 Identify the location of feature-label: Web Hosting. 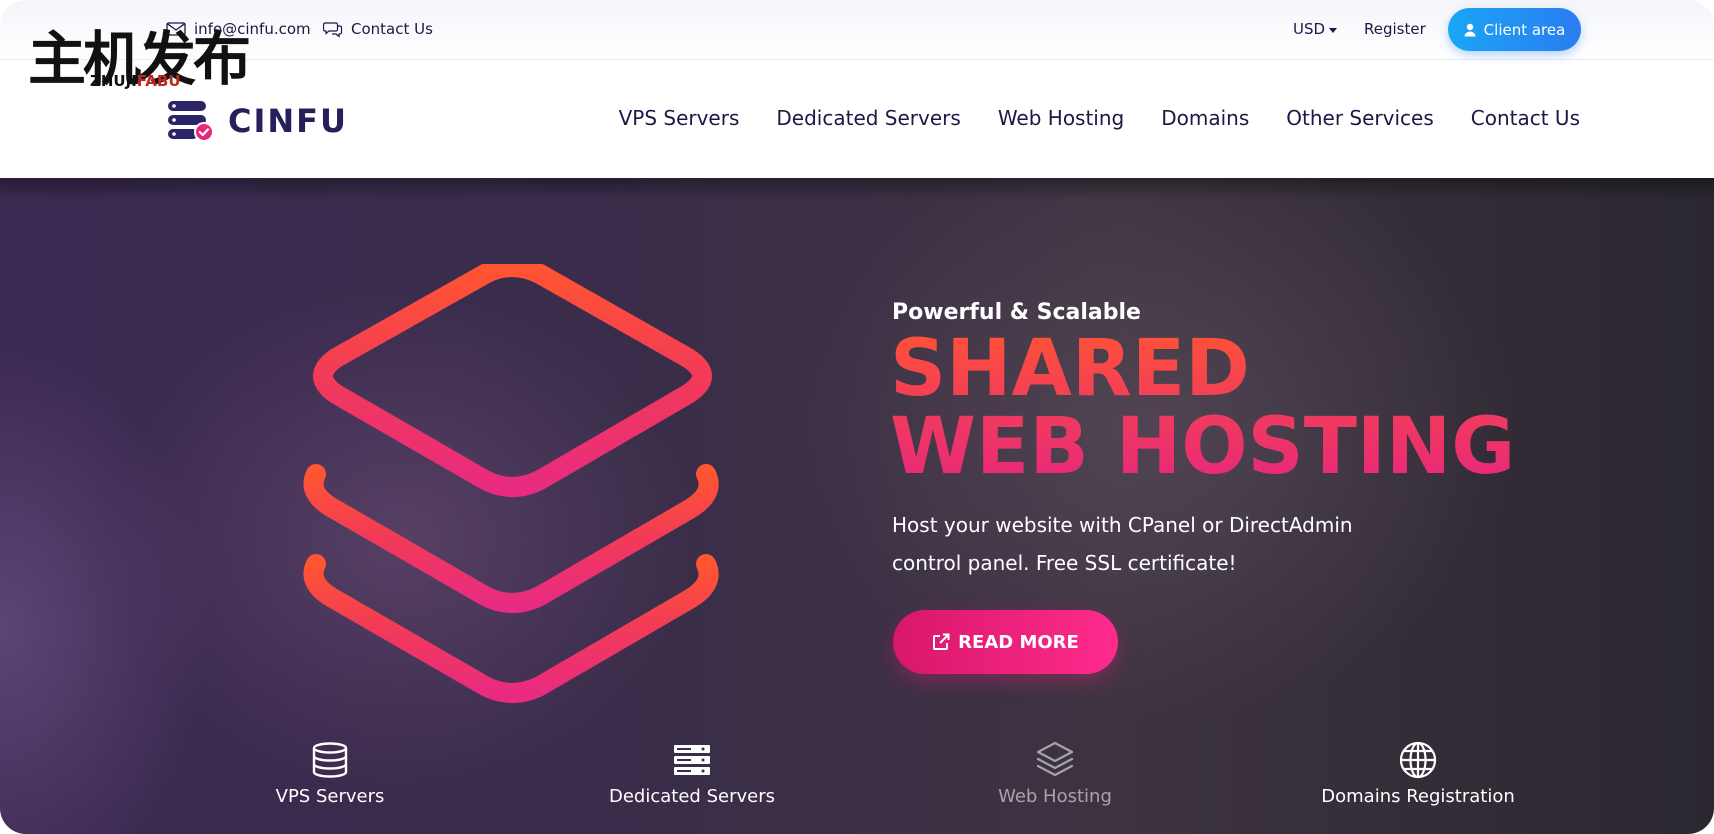
(1055, 796).